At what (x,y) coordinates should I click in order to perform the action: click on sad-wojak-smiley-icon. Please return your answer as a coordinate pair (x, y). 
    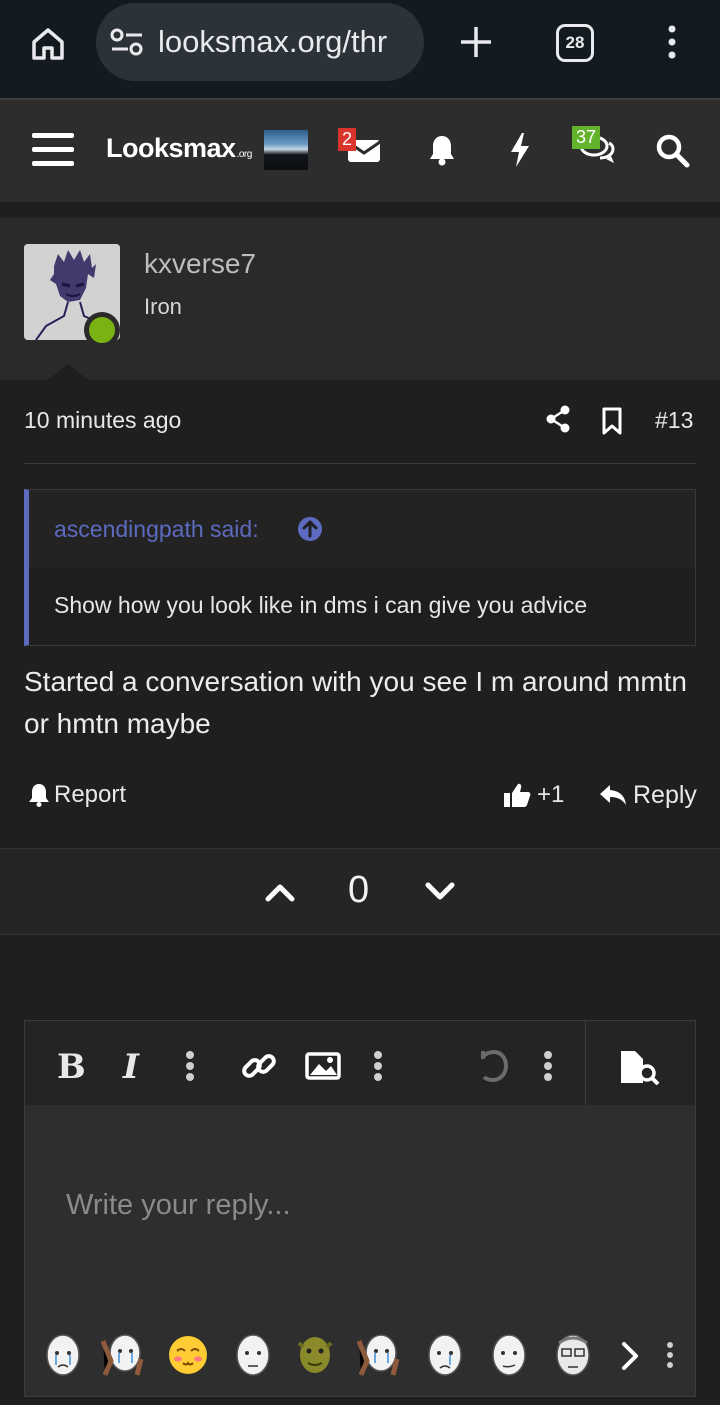
    Looking at the image, I should click on (445, 1354).